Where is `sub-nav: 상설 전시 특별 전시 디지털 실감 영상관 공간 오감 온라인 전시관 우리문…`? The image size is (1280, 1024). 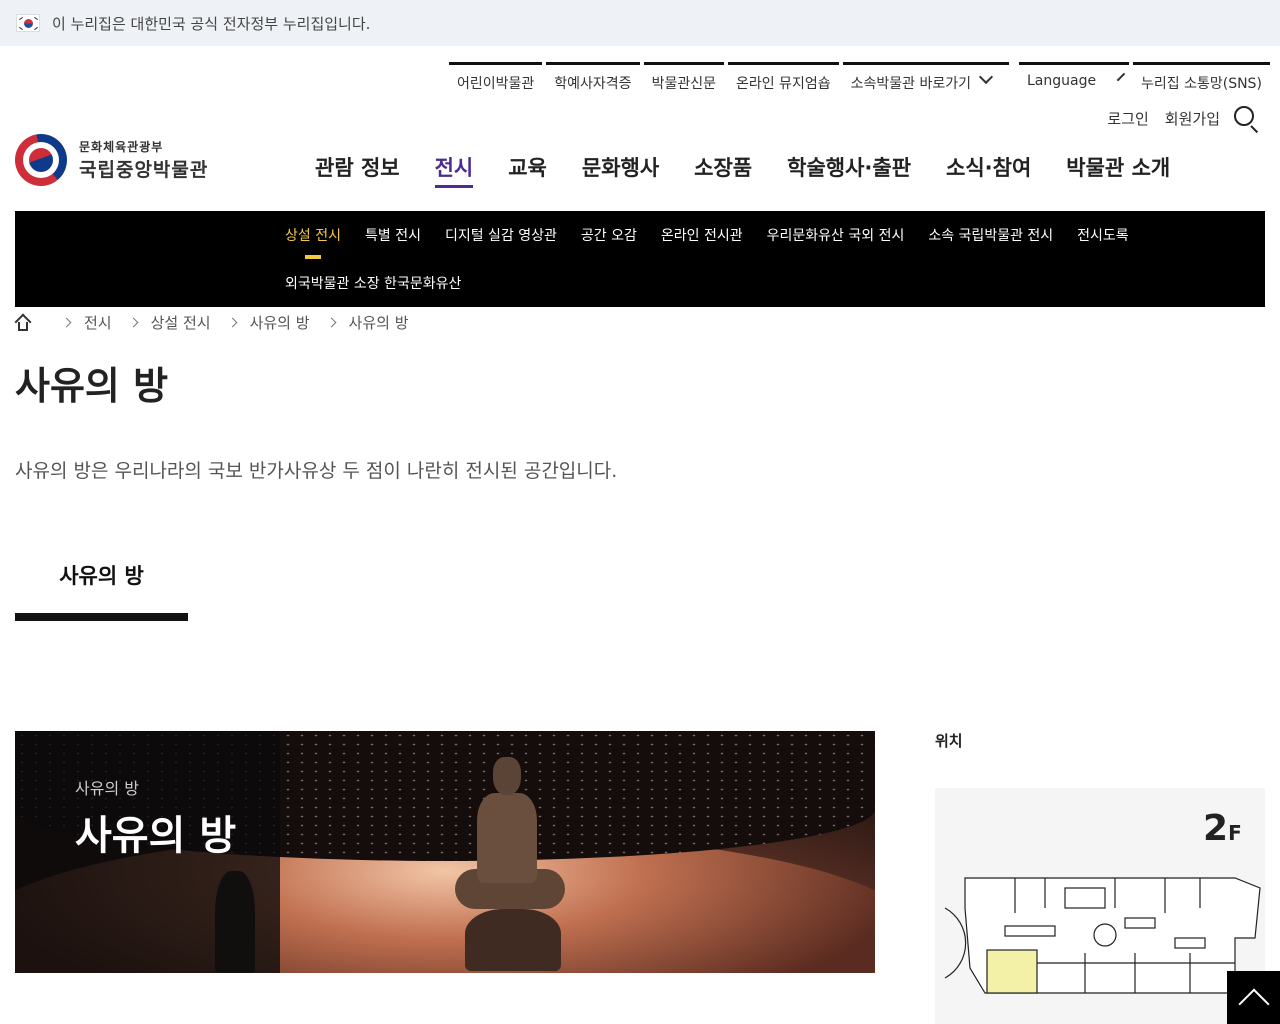 sub-nav: 상설 전시 특별 전시 디지털 실감 영상관 공간 오감 온라인 전시관 우리문… is located at coordinates (640, 259).